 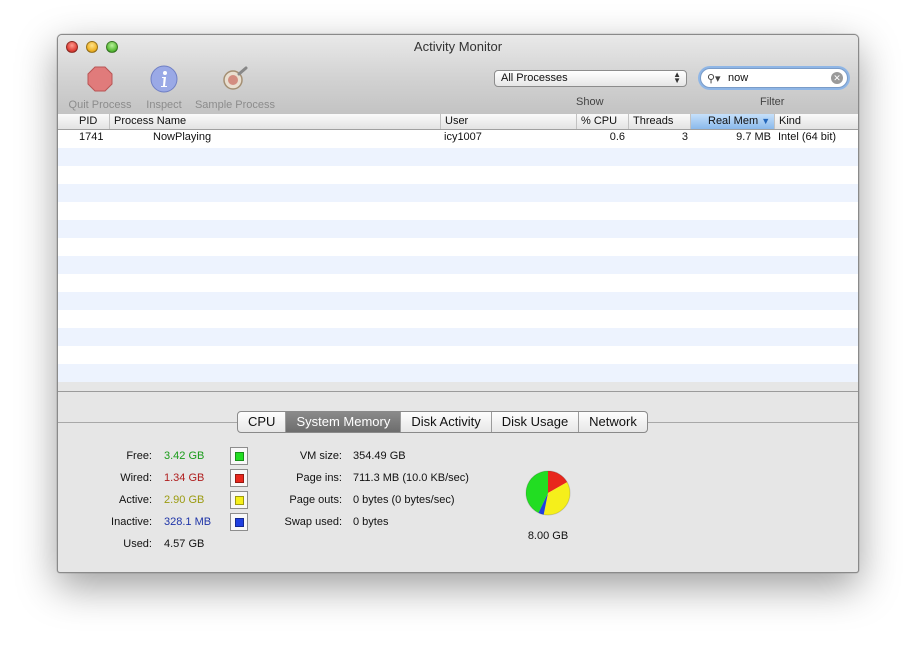 What do you see at coordinates (371, 522) in the screenshot?
I see `swap-used-value: 0 bytes` at bounding box center [371, 522].